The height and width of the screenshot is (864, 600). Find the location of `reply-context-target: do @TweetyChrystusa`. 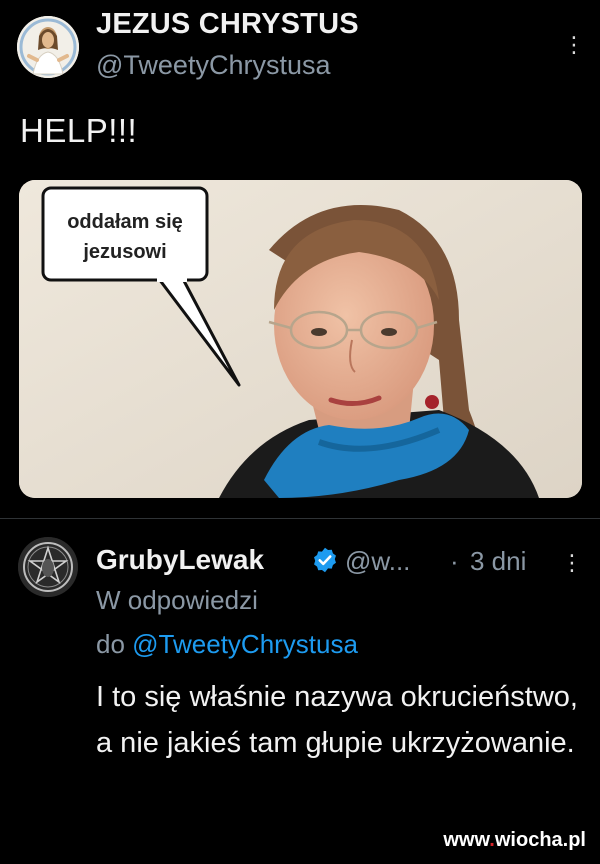

reply-context-target: do @TweetyChrystusa is located at coordinates (227, 644).